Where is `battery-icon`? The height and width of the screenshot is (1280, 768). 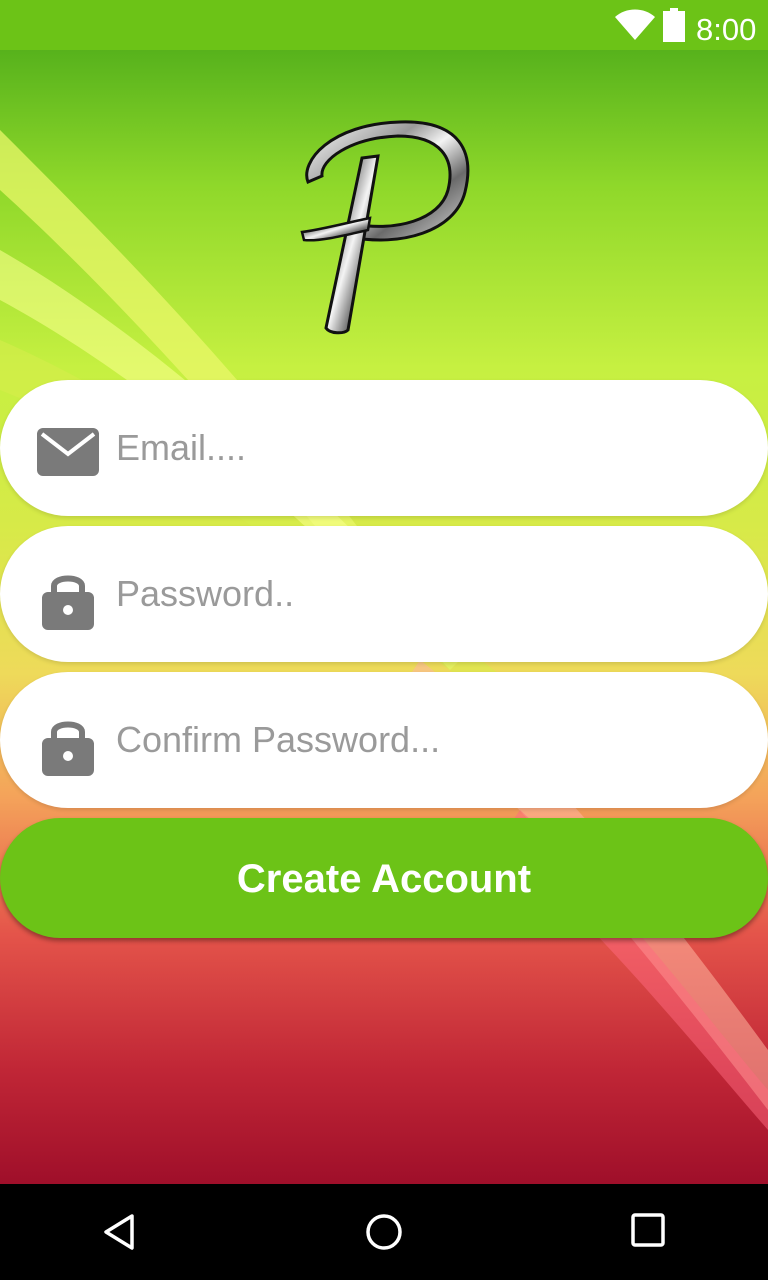 battery-icon is located at coordinates (674, 25).